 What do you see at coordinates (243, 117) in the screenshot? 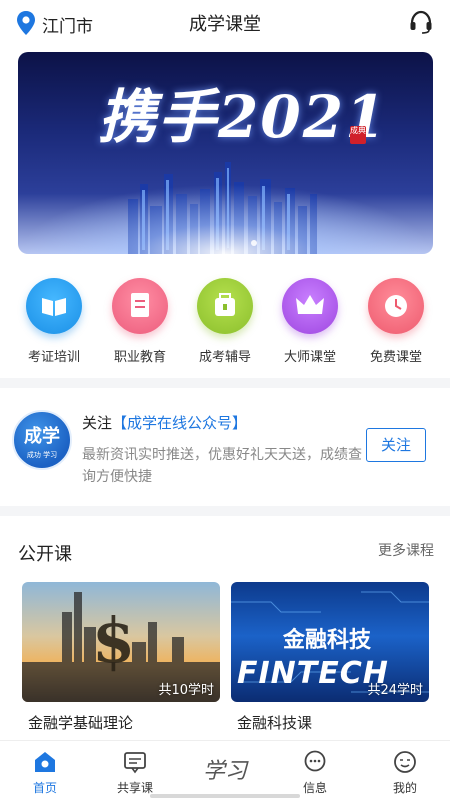
I see `banner-slogan: 携手2021` at bounding box center [243, 117].